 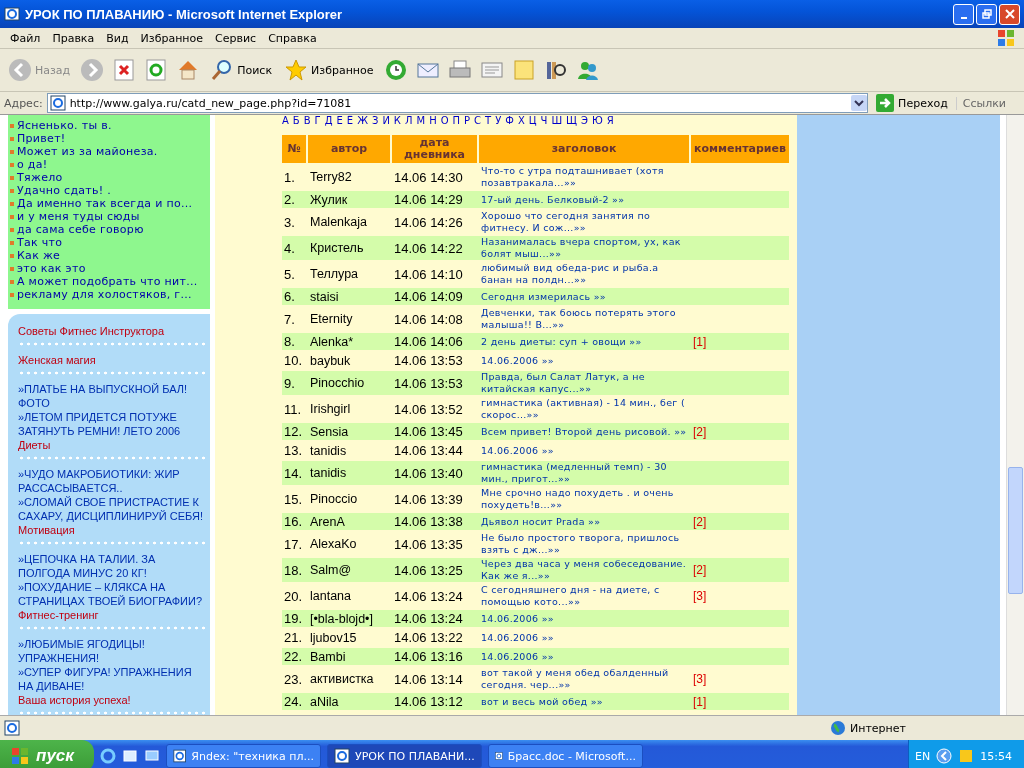 What do you see at coordinates (73, 38) in the screenshot?
I see `menu-item: Правка` at bounding box center [73, 38].